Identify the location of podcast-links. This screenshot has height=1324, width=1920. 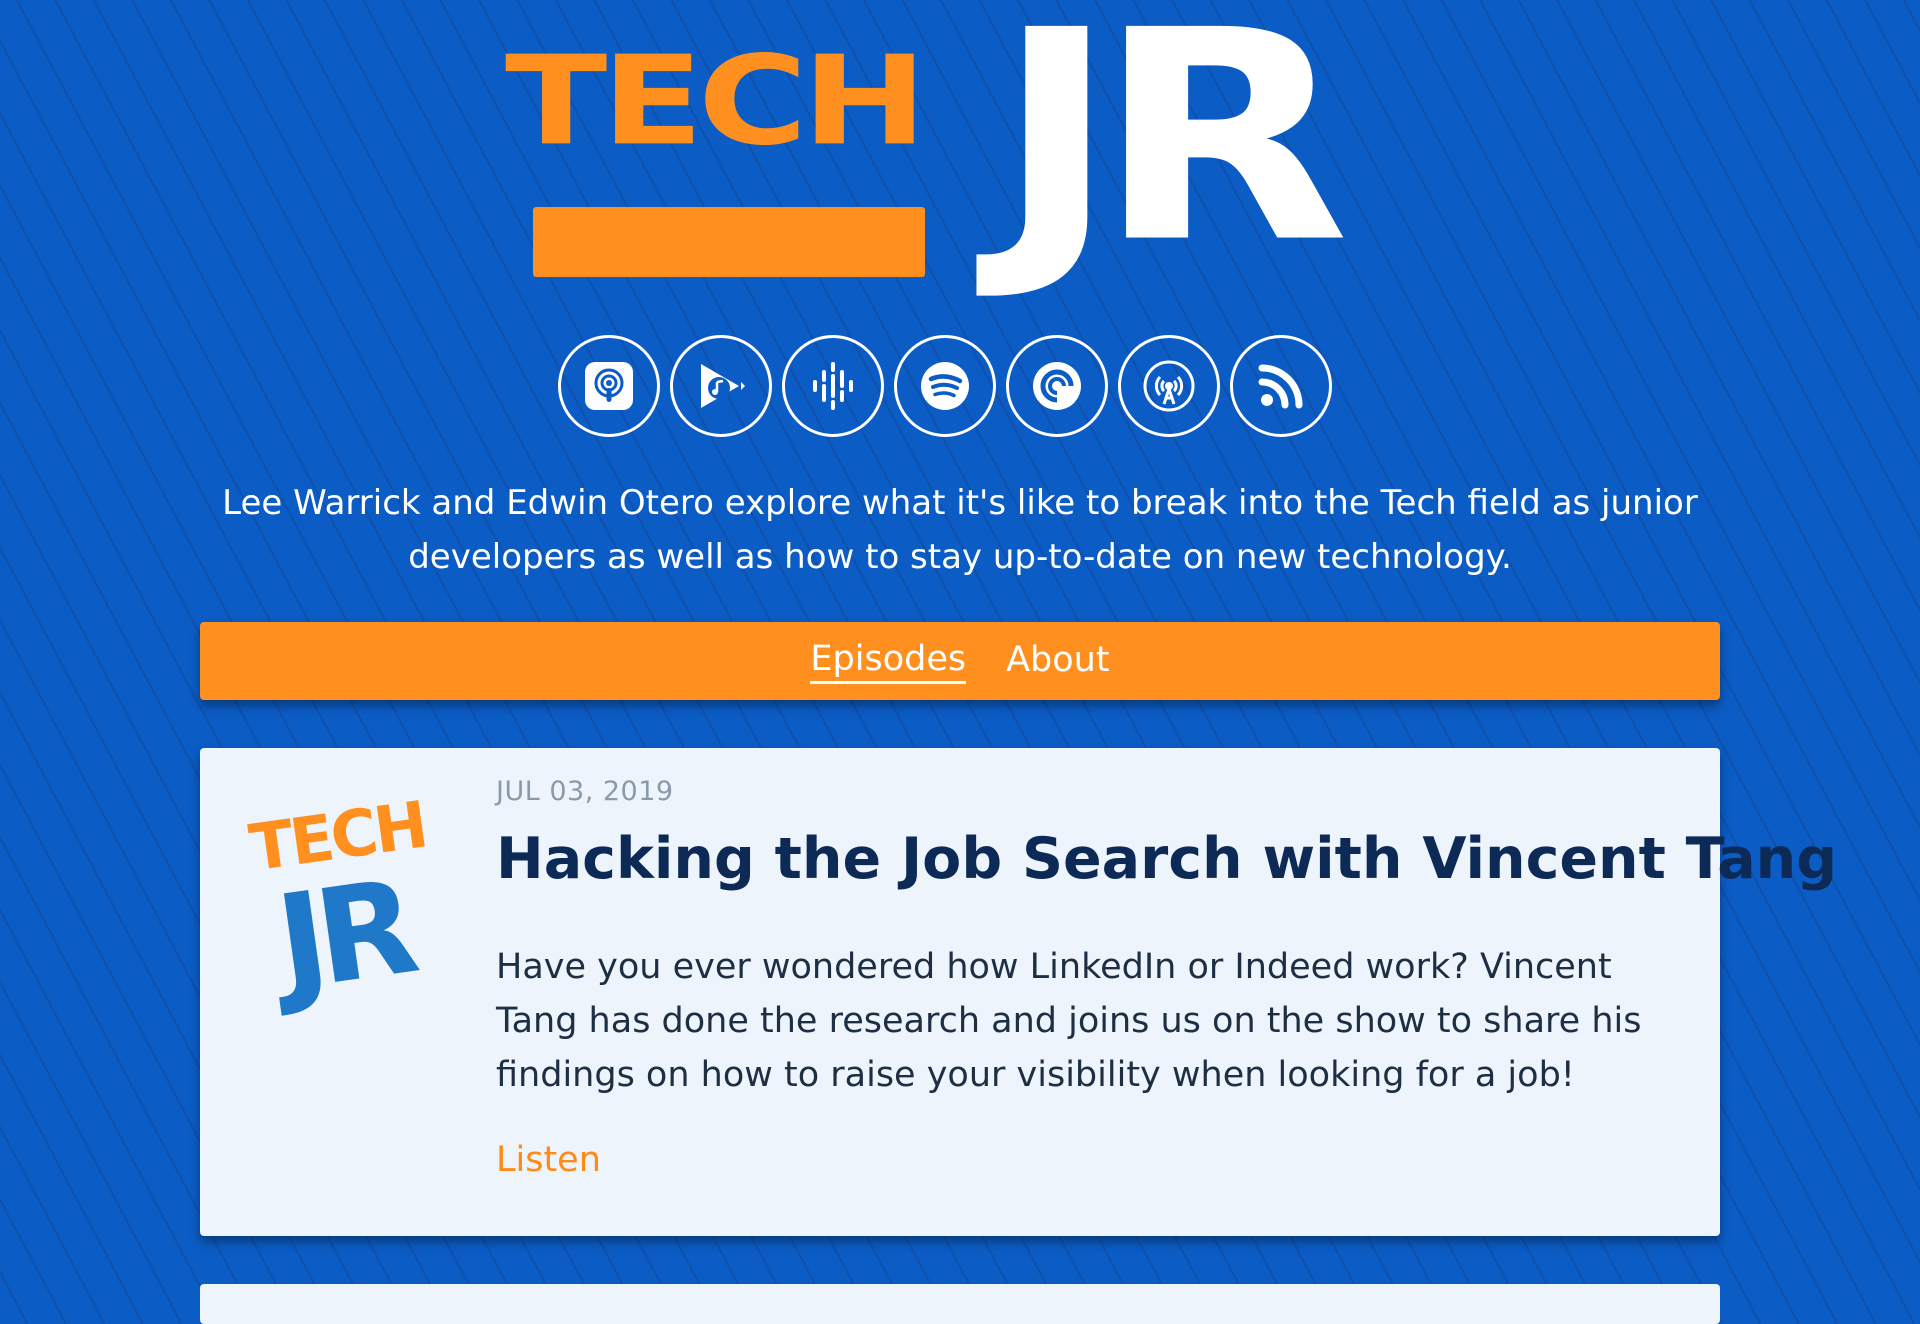
(945, 386).